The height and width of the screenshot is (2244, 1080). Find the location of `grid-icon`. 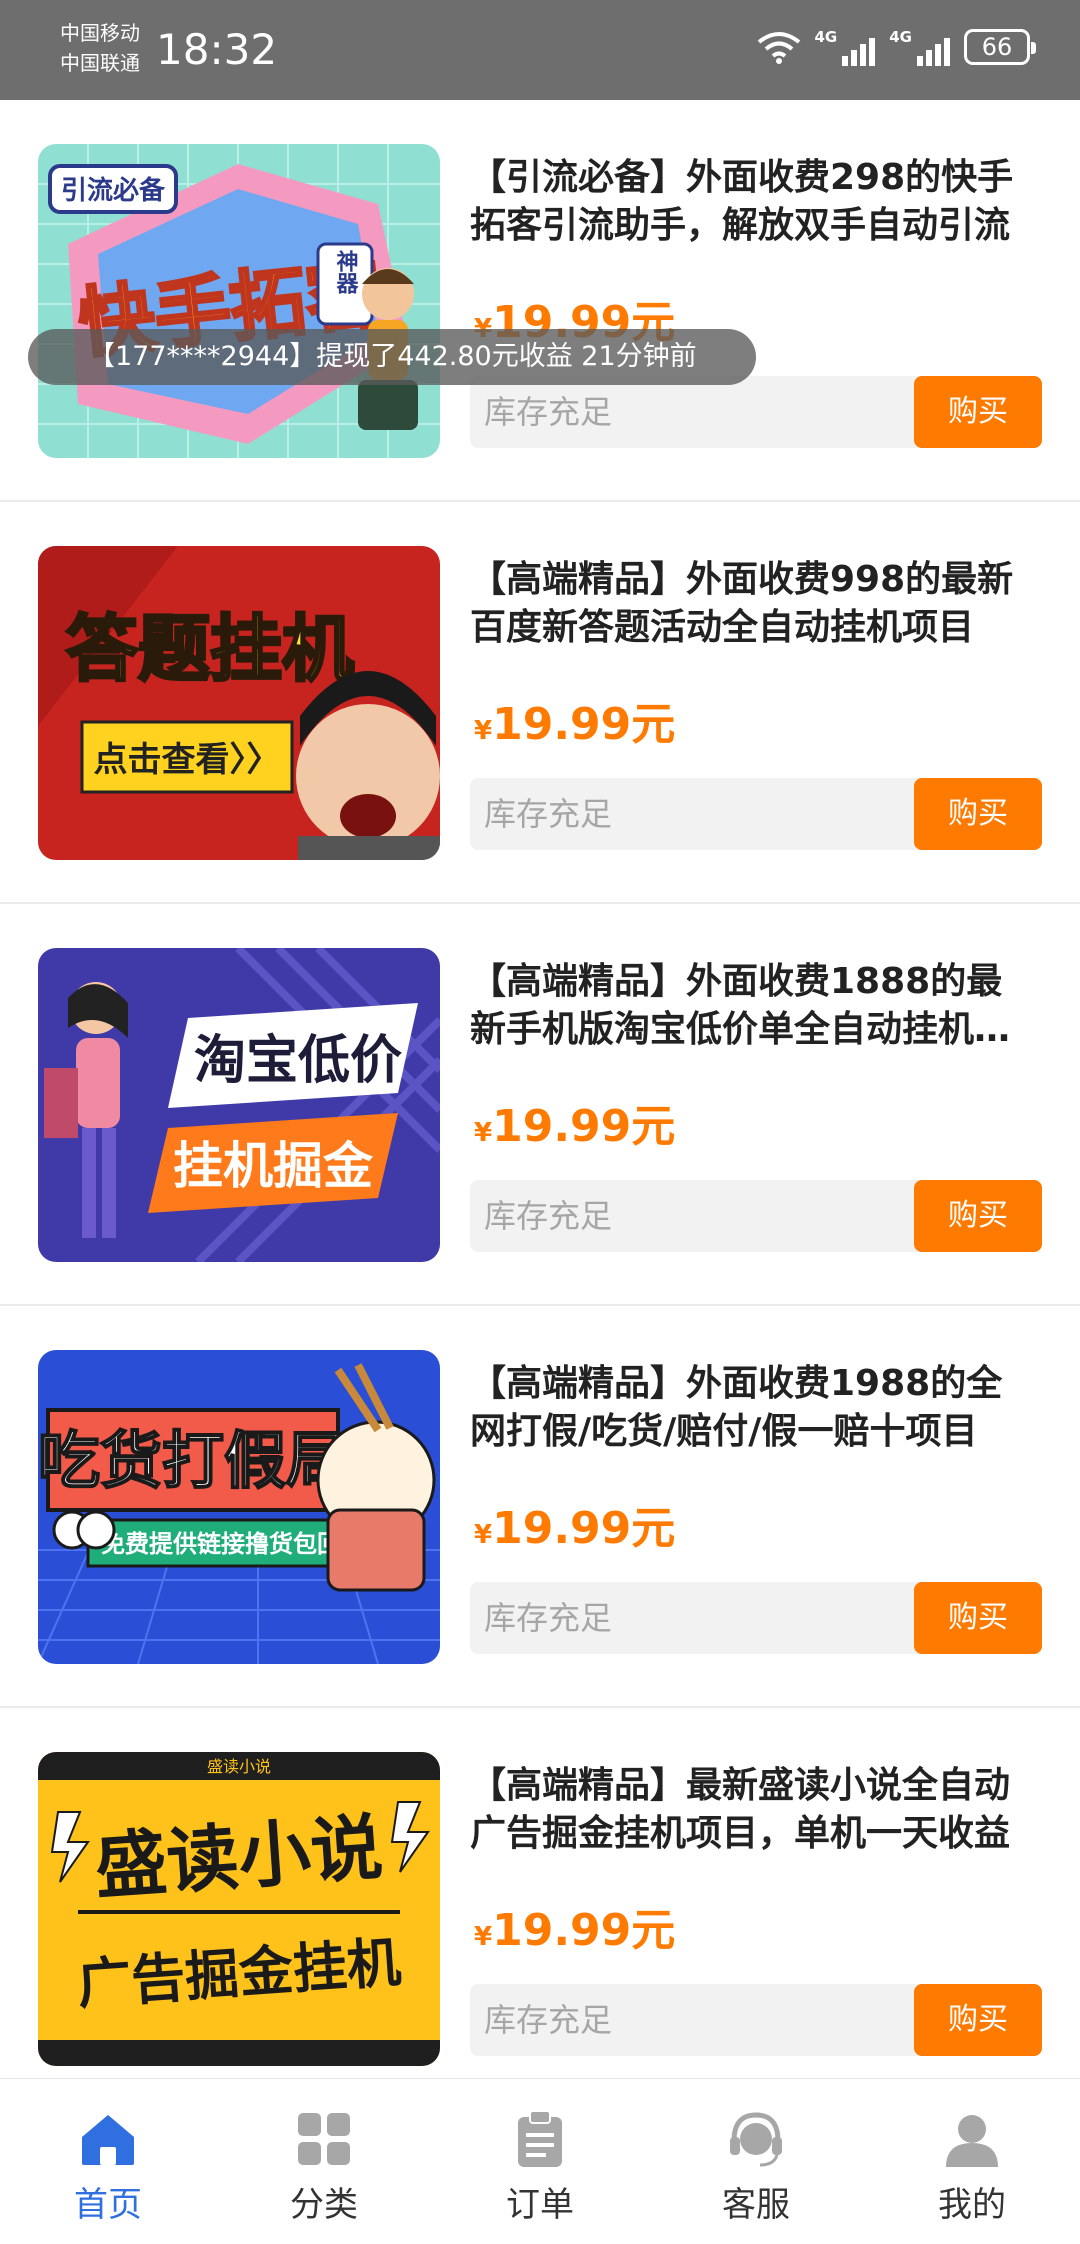

grid-icon is located at coordinates (324, 2139).